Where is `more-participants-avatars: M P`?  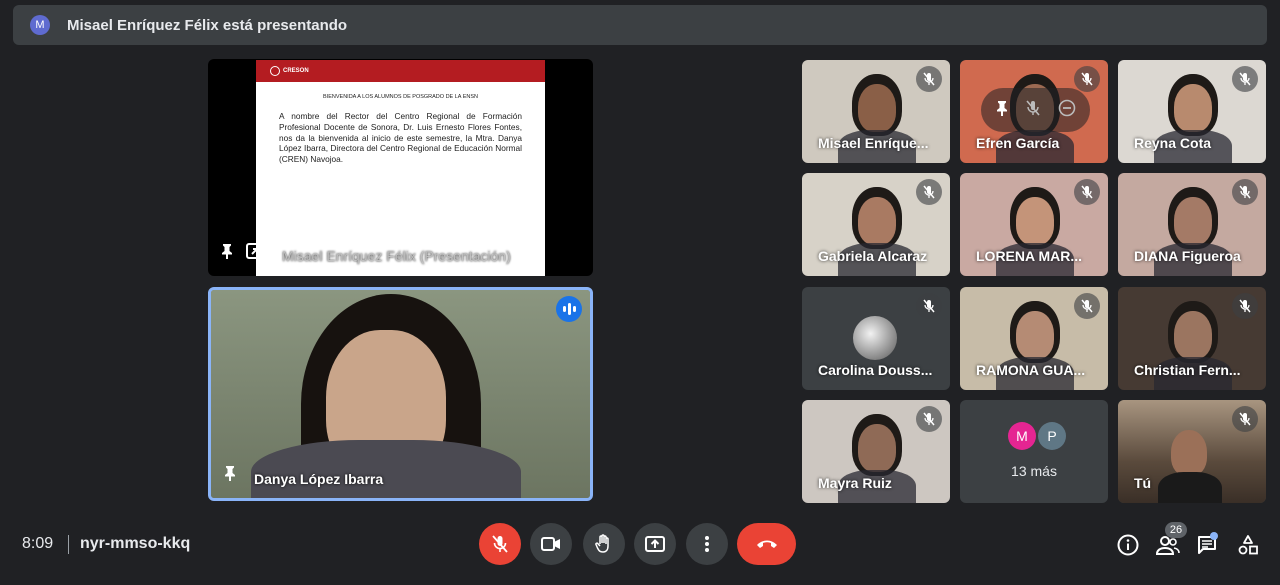 more-participants-avatars: M P is located at coordinates (1037, 436).